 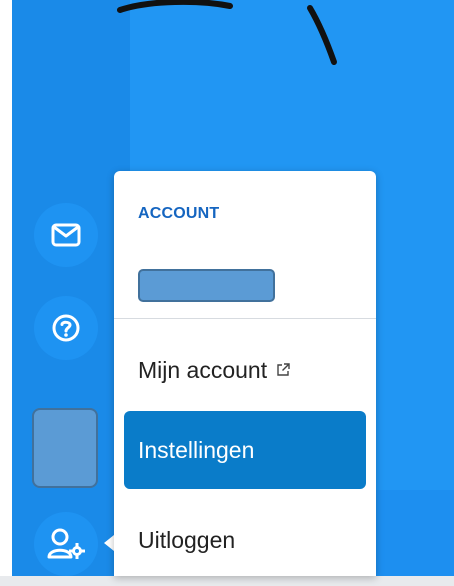 What do you see at coordinates (203, 369) in the screenshot?
I see `menu-item-label: Mijn account` at bounding box center [203, 369].